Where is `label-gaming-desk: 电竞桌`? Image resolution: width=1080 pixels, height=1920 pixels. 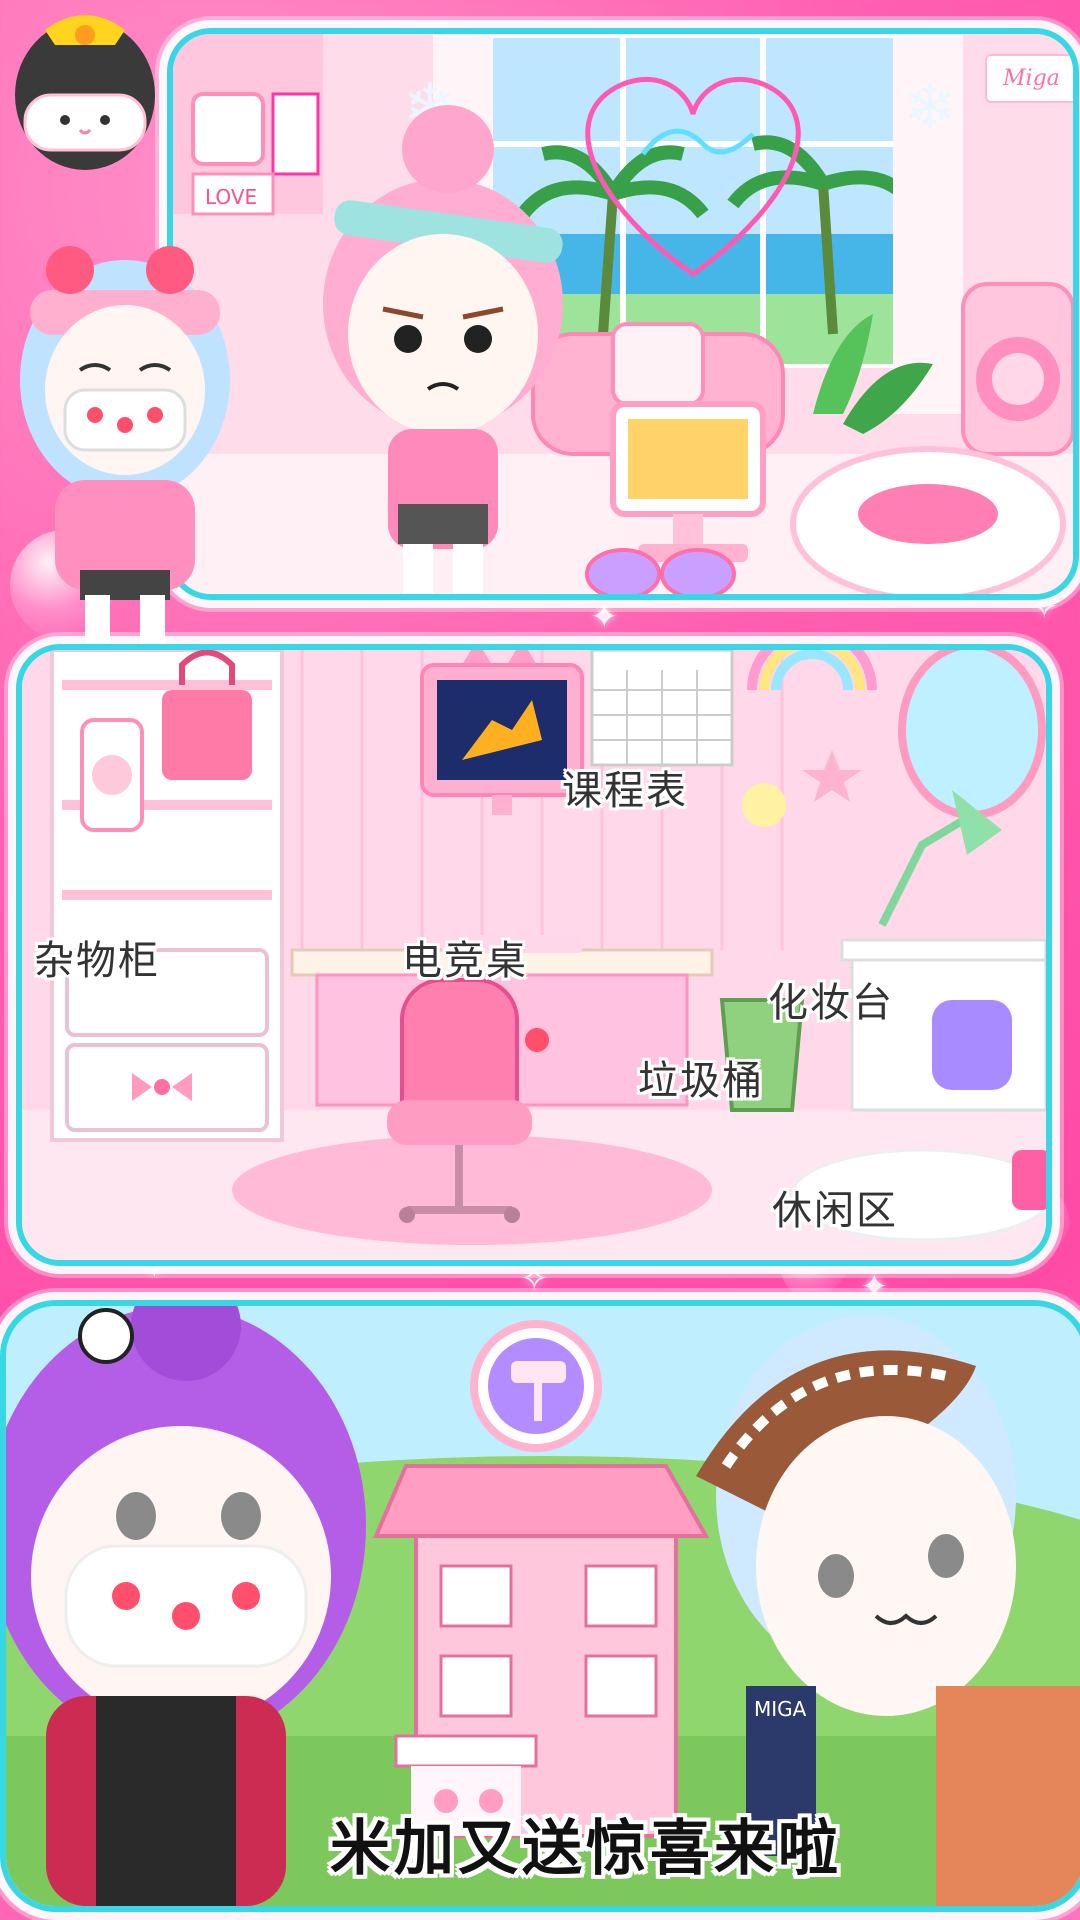
label-gaming-desk: 电竞桌 is located at coordinates (465, 961).